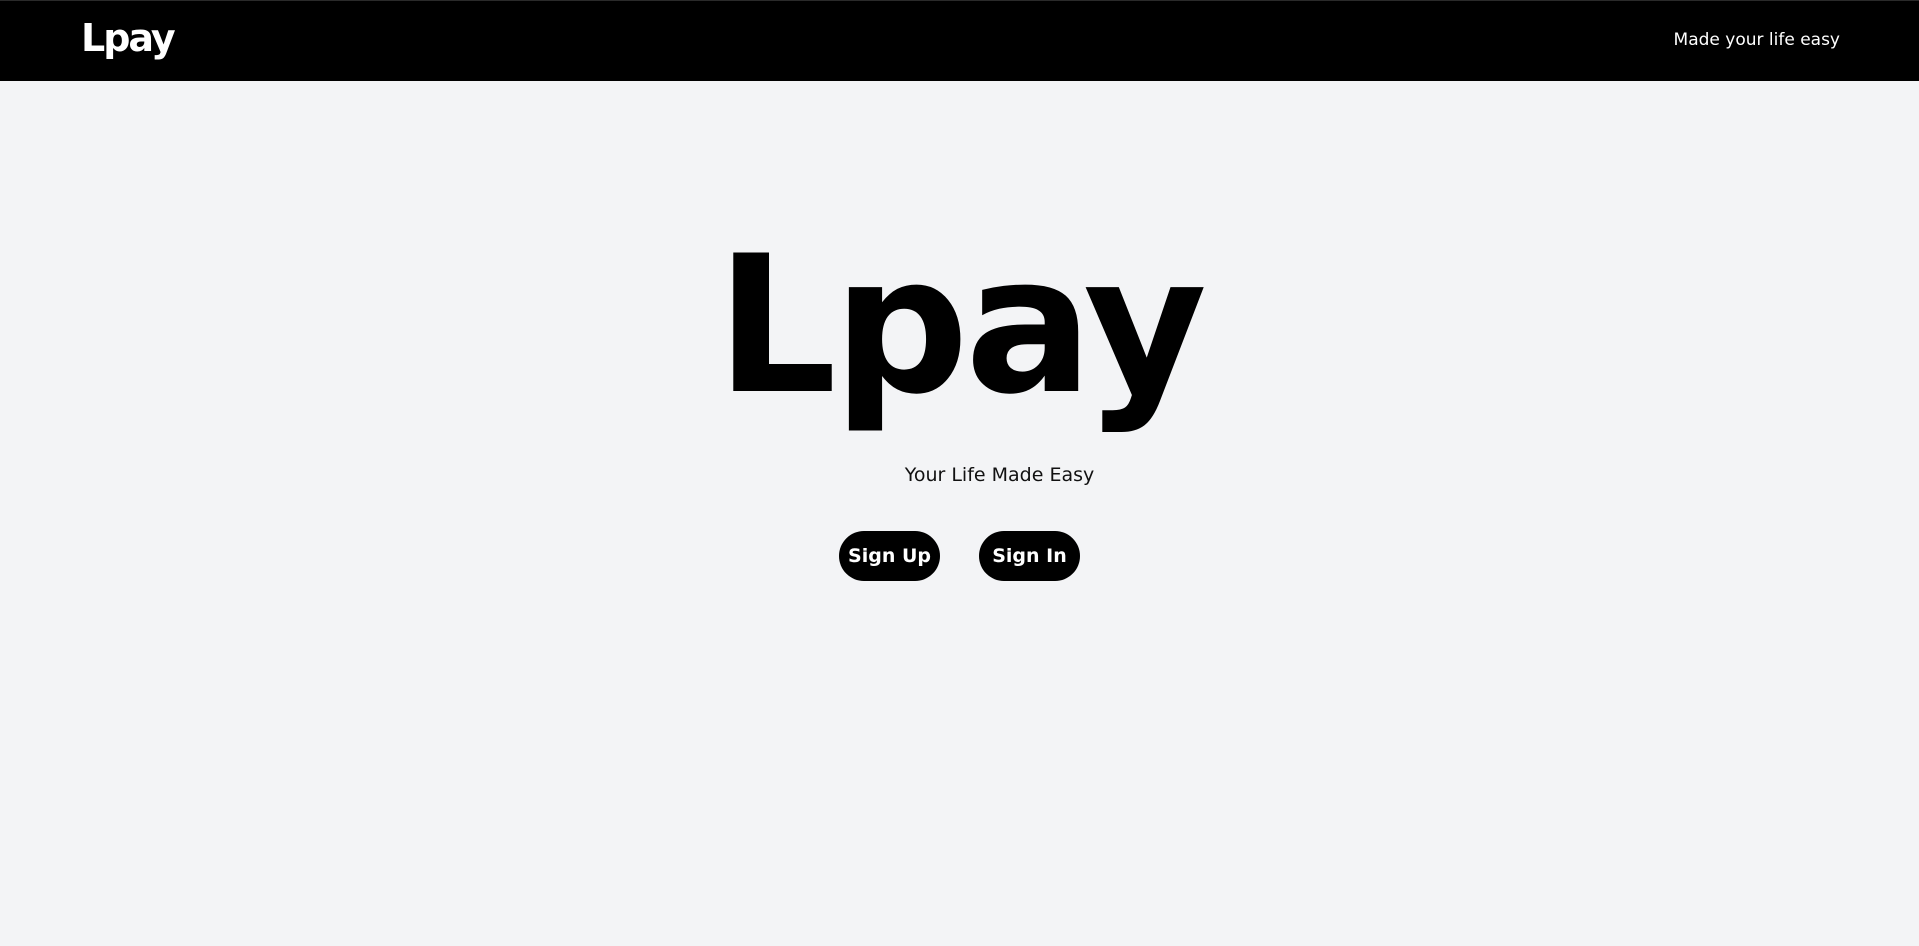 The image size is (1919, 946). Describe the element at coordinates (999, 475) in the screenshot. I see `hero-subtitle: Your Life Made Easy` at that location.